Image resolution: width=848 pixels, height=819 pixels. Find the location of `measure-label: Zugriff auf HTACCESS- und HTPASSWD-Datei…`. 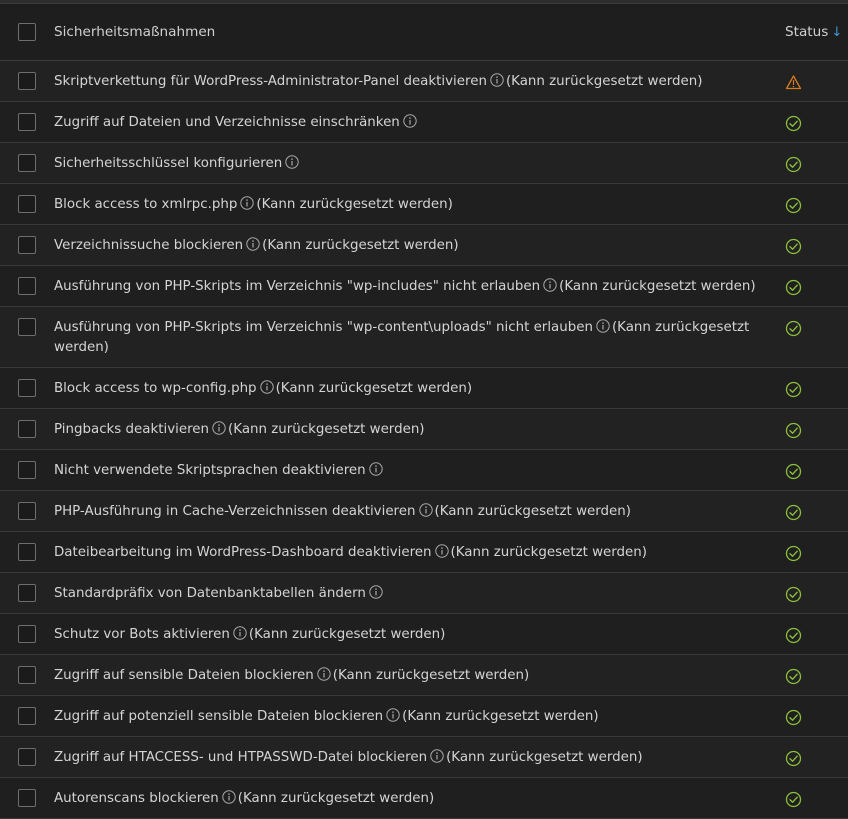

measure-label: Zugriff auf HTACCESS- und HTPASSWD-Datei… is located at coordinates (241, 757).